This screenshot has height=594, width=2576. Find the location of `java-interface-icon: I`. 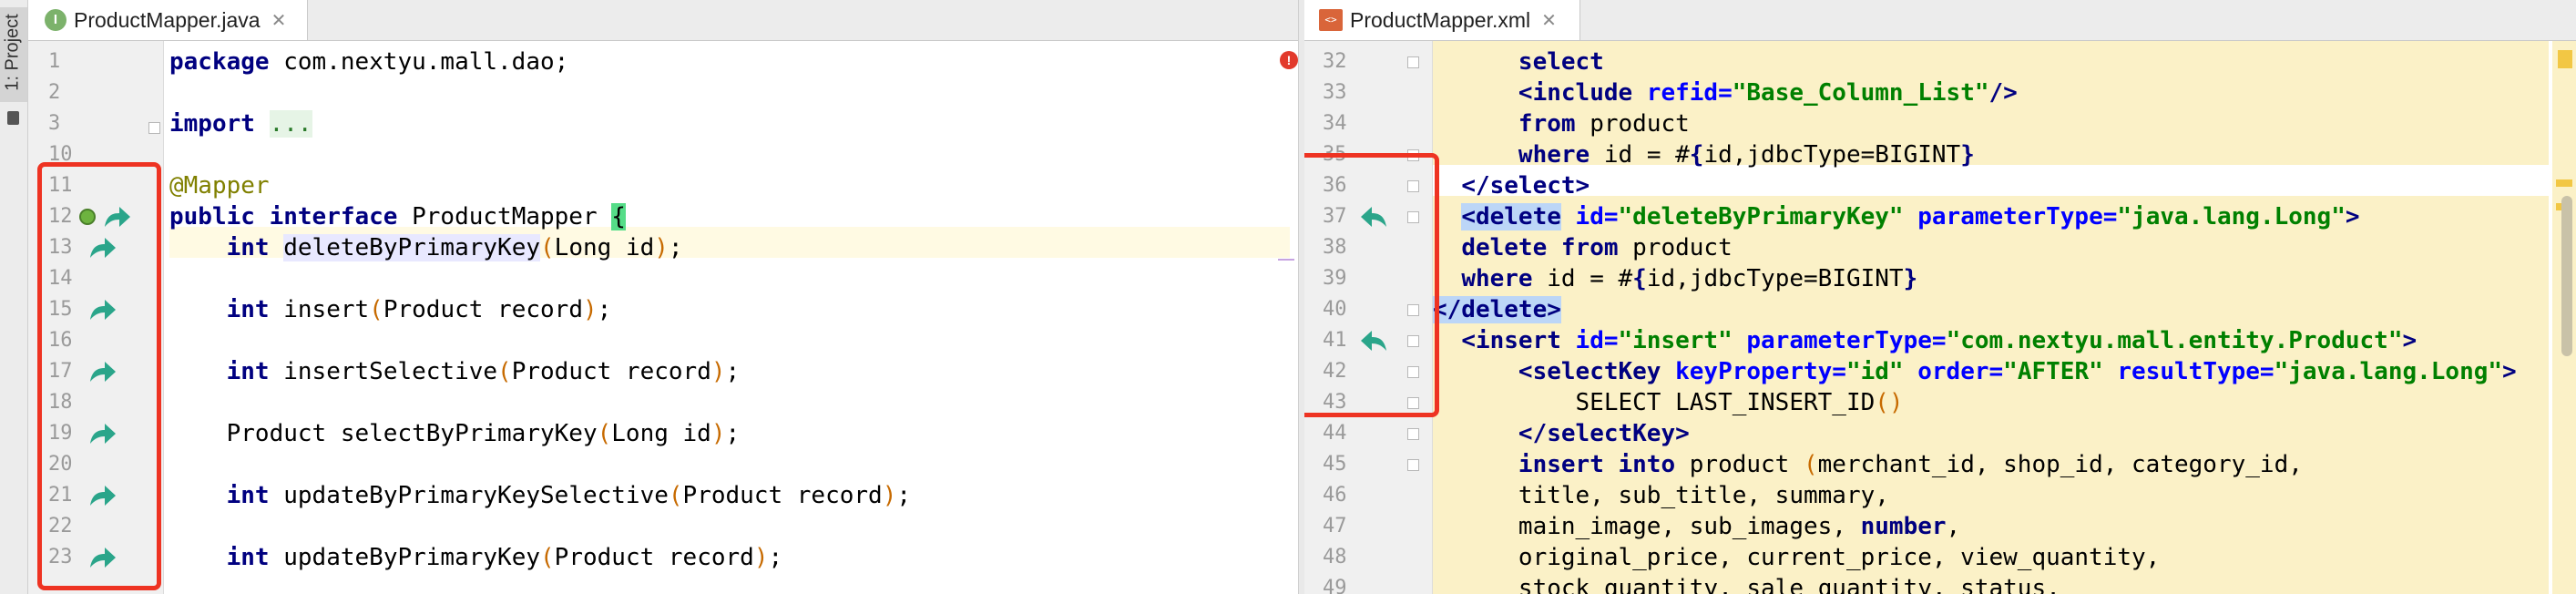

java-interface-icon: I is located at coordinates (55, 20).